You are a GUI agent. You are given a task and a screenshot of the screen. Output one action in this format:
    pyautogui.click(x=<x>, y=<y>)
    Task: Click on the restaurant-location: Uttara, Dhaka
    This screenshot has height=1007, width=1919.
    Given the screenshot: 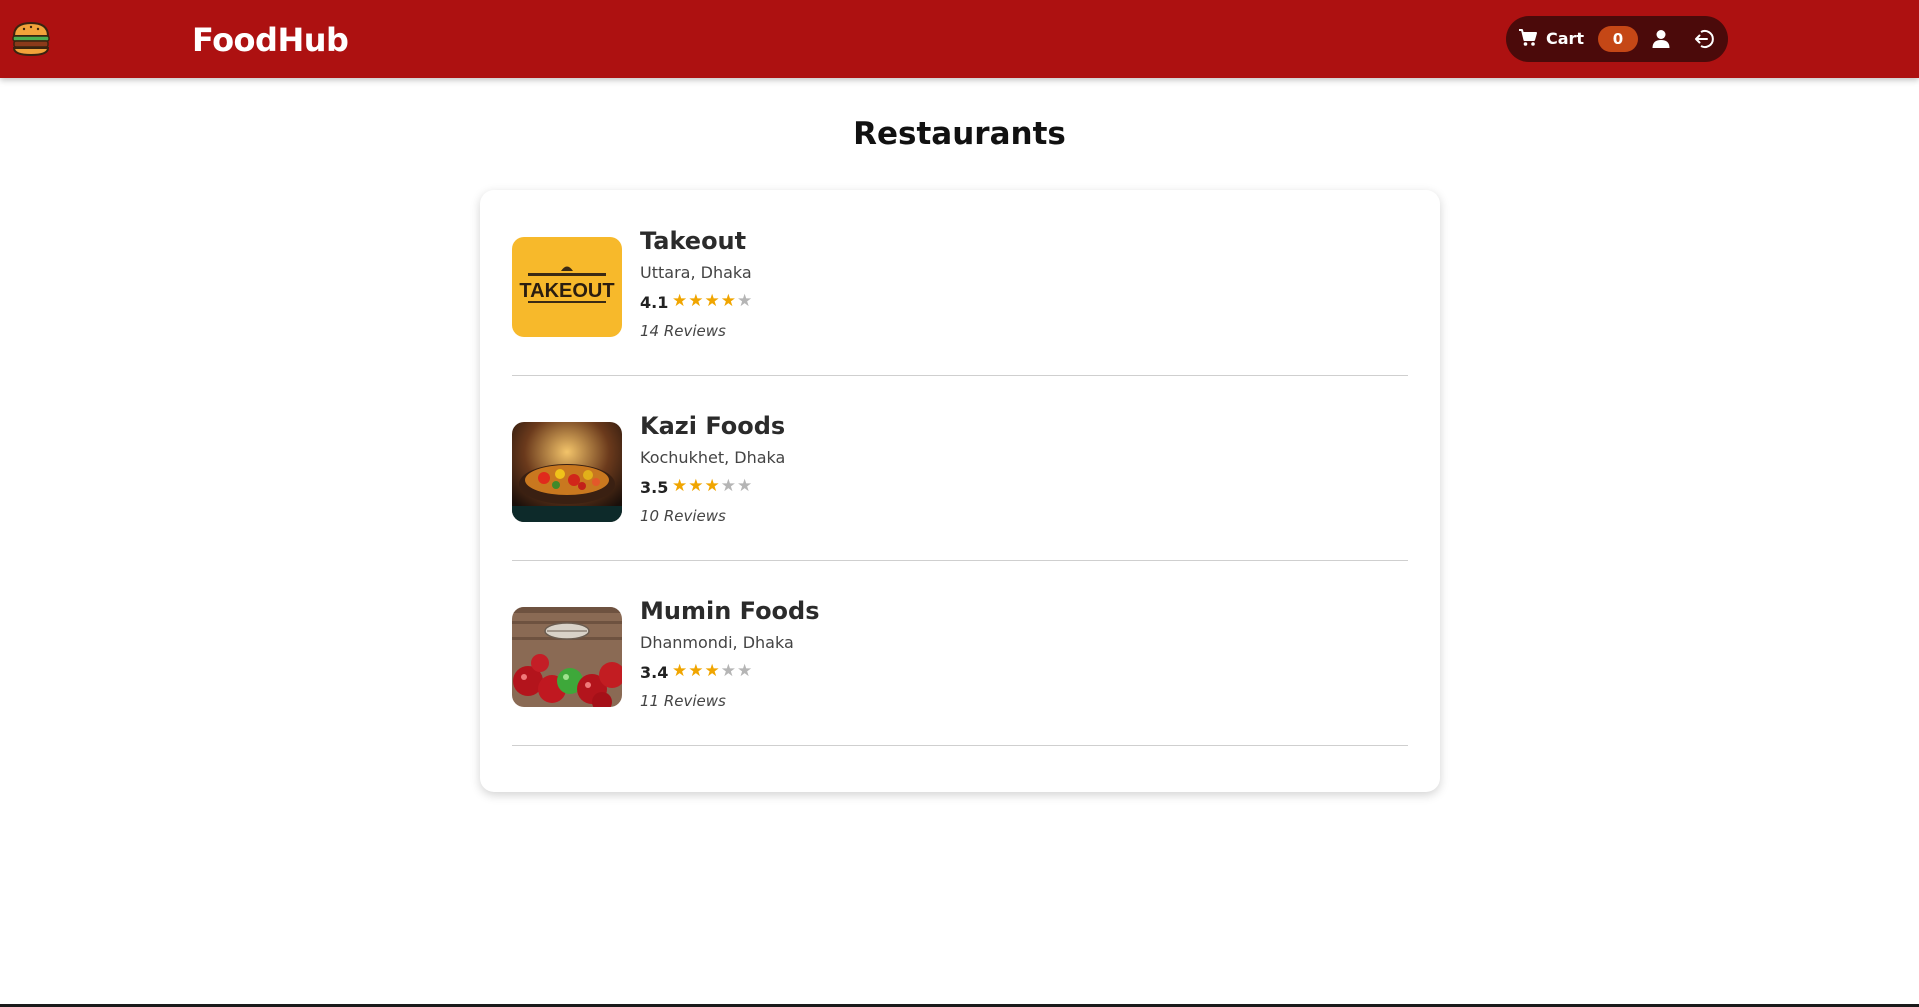 What is the action you would take?
    pyautogui.click(x=696, y=272)
    